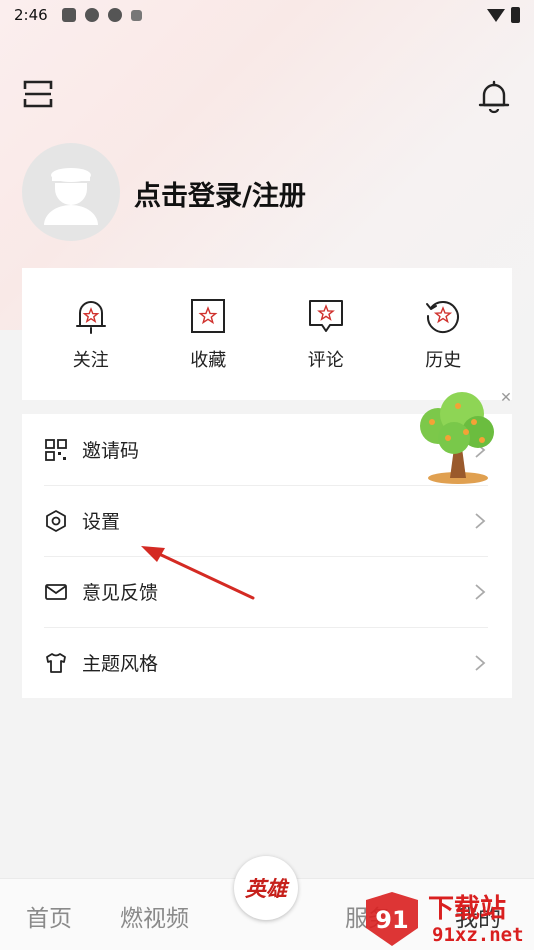 The image size is (534, 950). Describe the element at coordinates (267, 591) in the screenshot. I see `menu-item-feedback: 意见反馈` at that location.